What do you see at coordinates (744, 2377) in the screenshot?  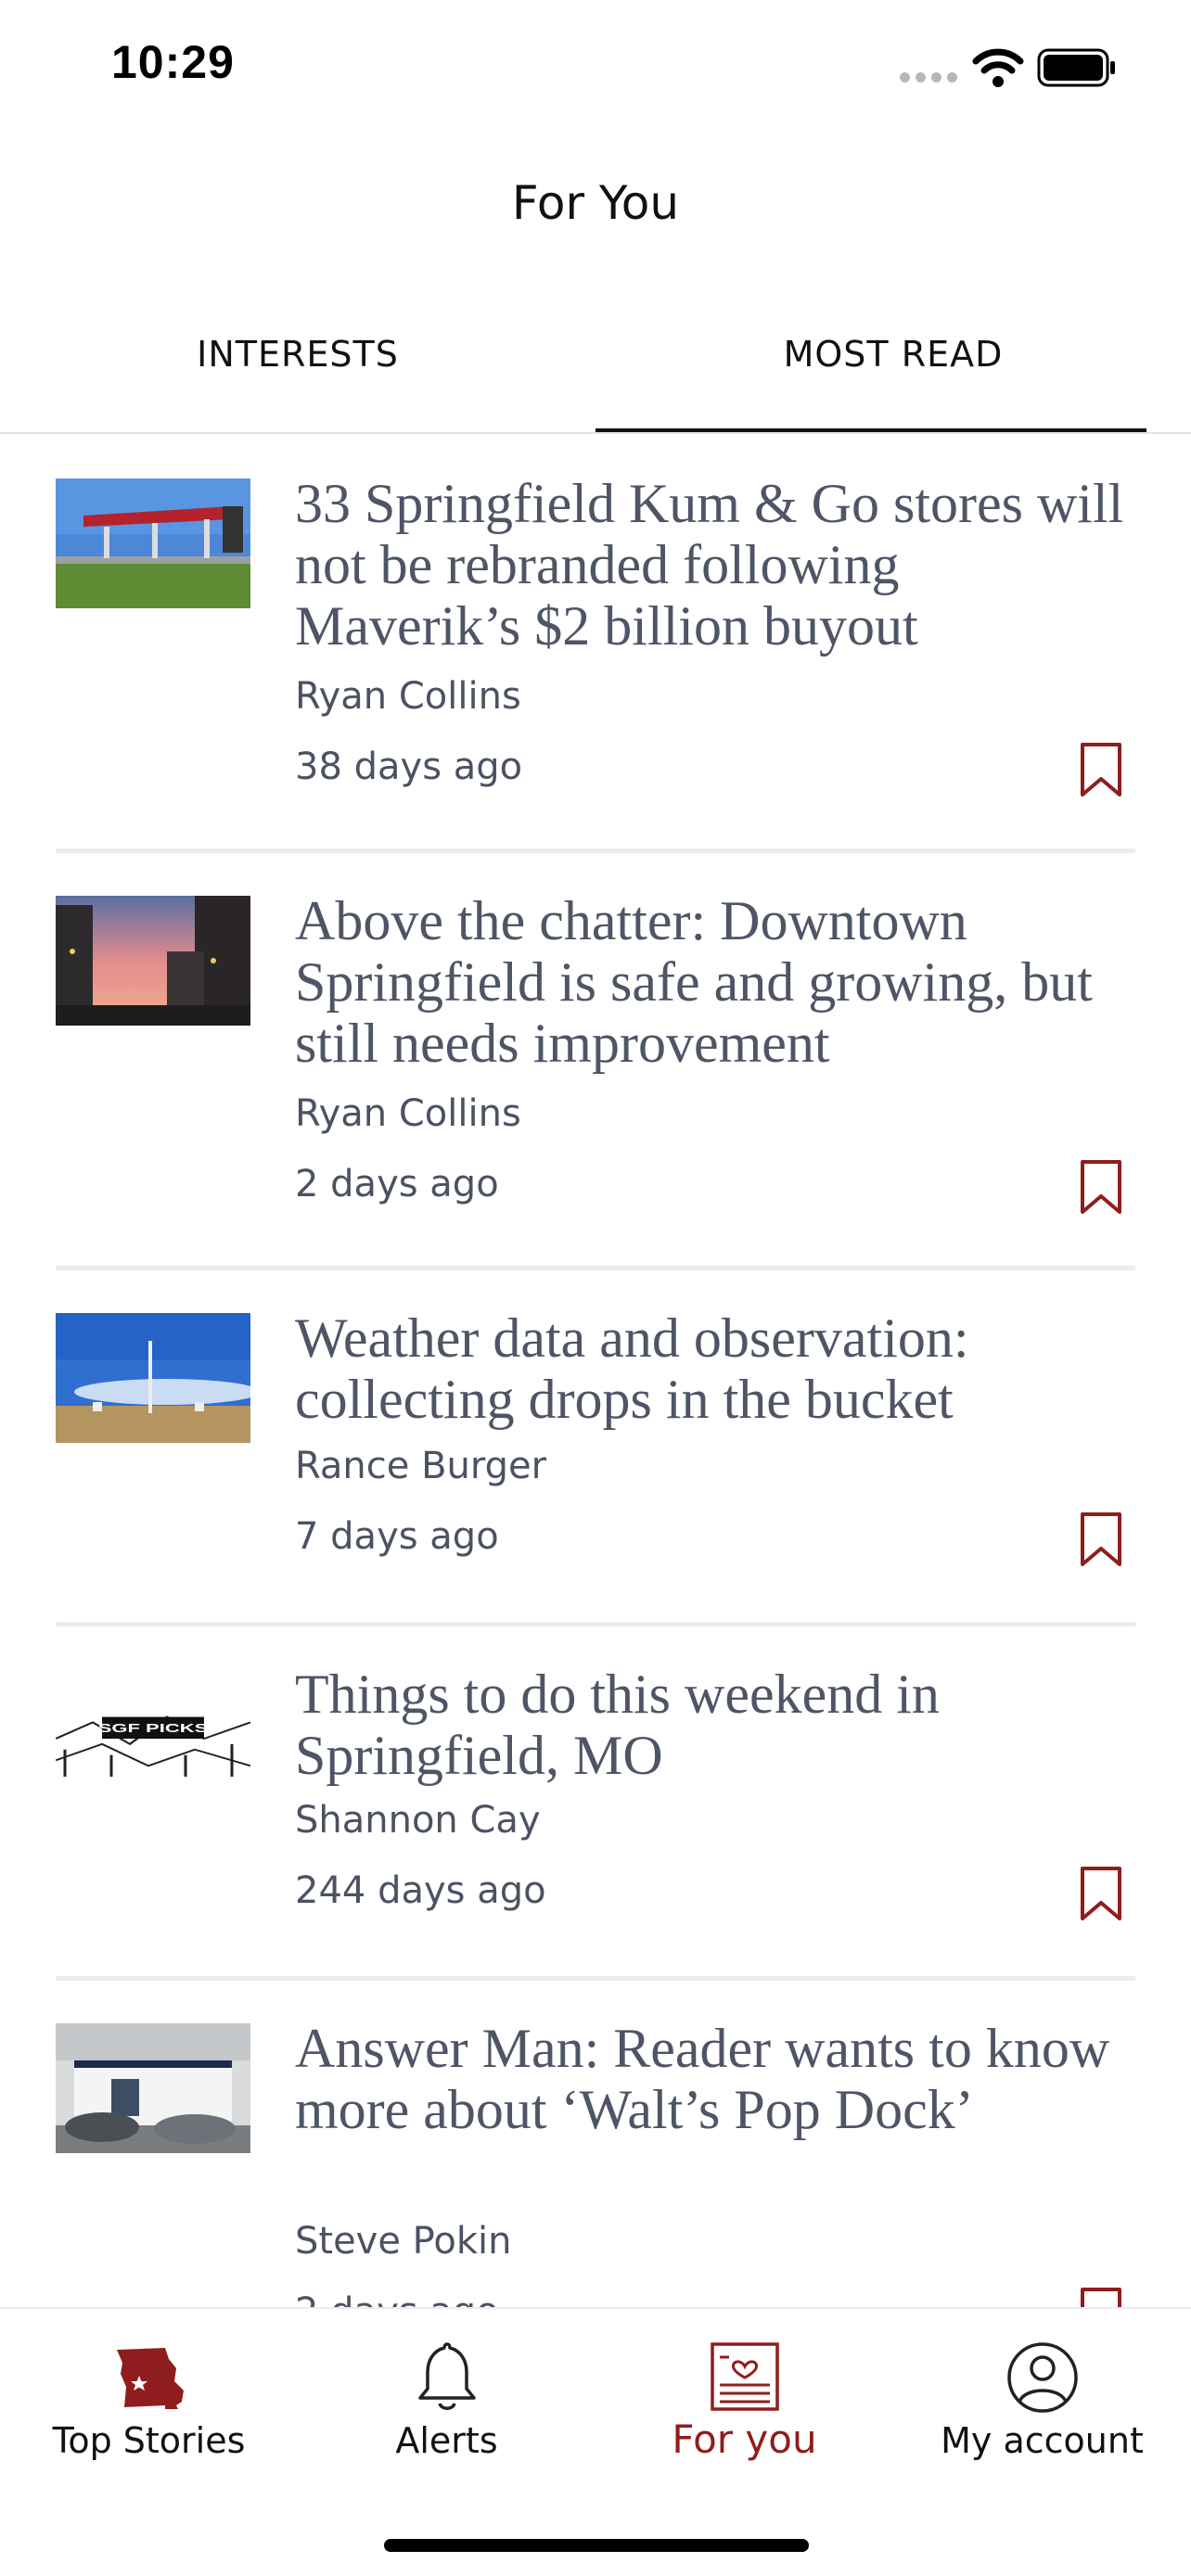 I see `newspaper-heart-icon` at bounding box center [744, 2377].